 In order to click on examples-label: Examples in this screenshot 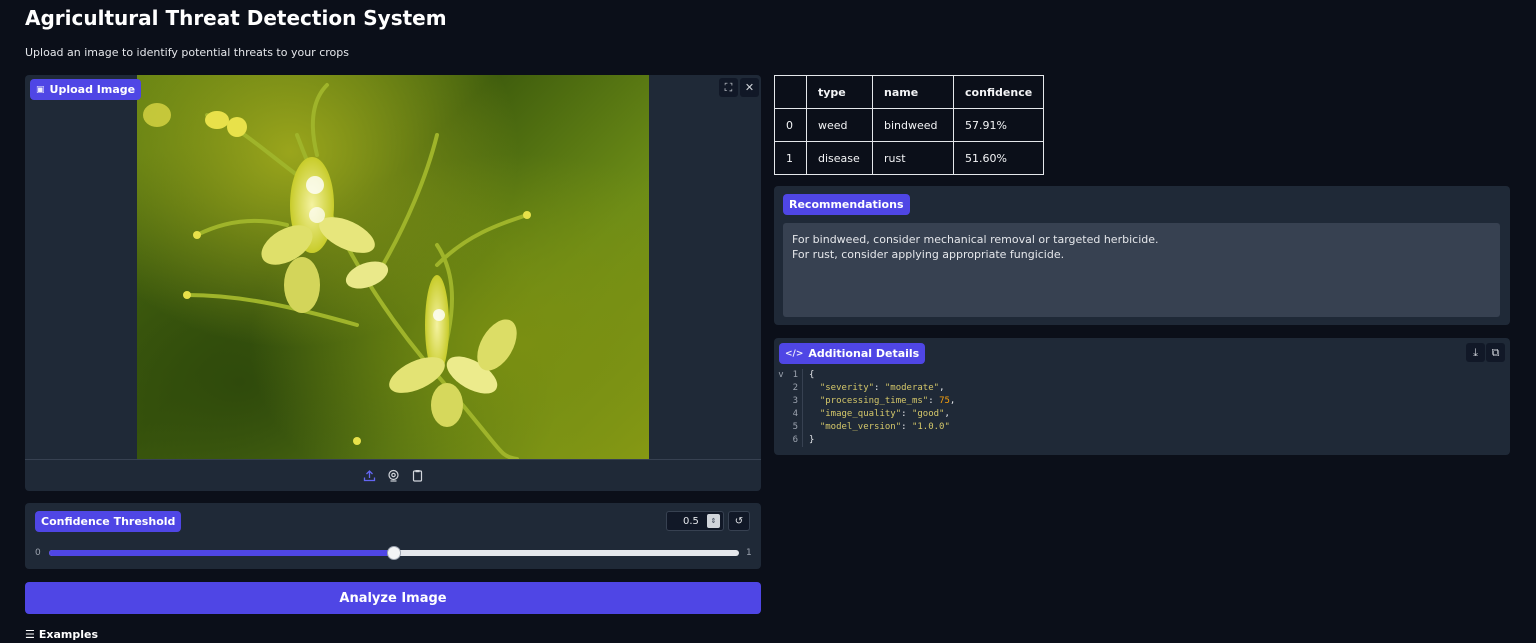, I will do `click(68, 634)`.